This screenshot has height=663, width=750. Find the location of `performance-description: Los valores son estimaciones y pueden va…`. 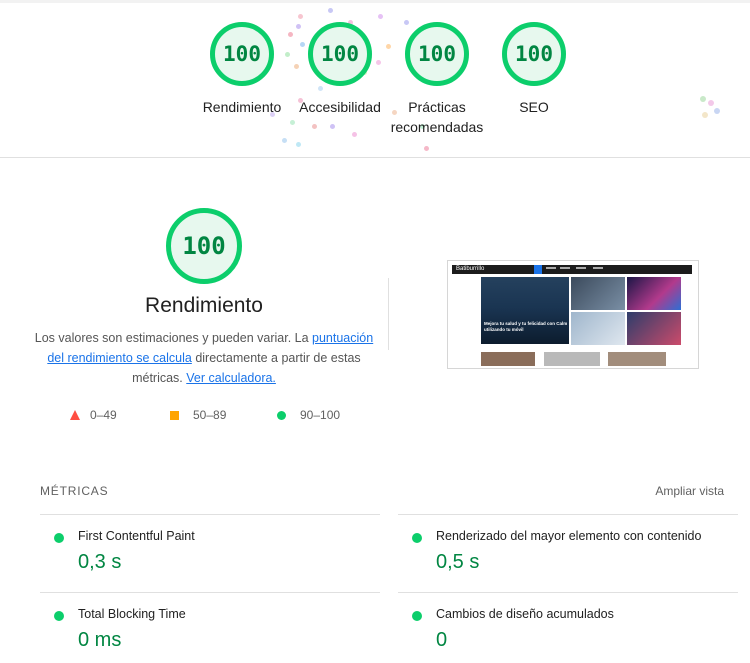

performance-description: Los valores son estimaciones y pueden va… is located at coordinates (204, 358).